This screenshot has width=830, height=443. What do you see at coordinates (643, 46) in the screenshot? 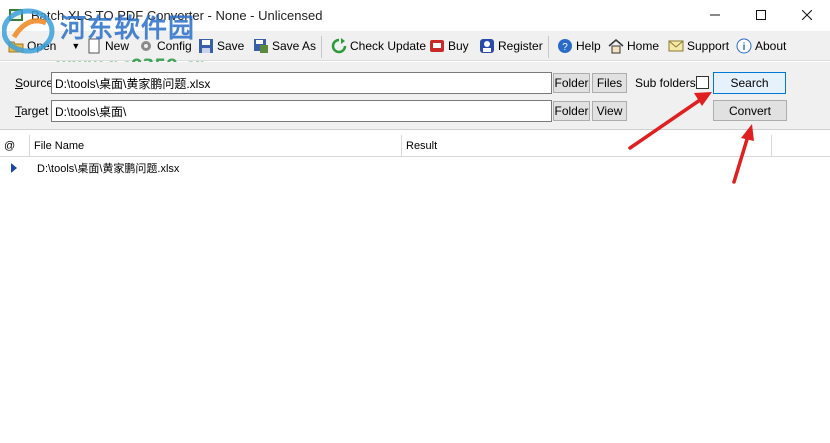
I see `home-label: Home` at bounding box center [643, 46].